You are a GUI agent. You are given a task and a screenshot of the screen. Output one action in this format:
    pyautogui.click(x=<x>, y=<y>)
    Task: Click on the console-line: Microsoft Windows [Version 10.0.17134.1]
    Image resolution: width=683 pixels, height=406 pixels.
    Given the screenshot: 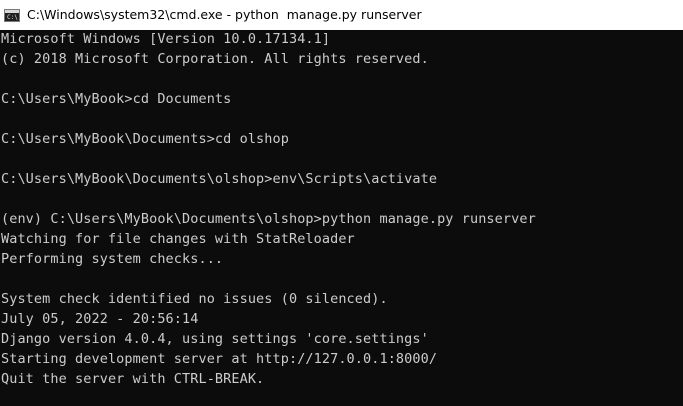 What is the action you would take?
    pyautogui.click(x=166, y=39)
    